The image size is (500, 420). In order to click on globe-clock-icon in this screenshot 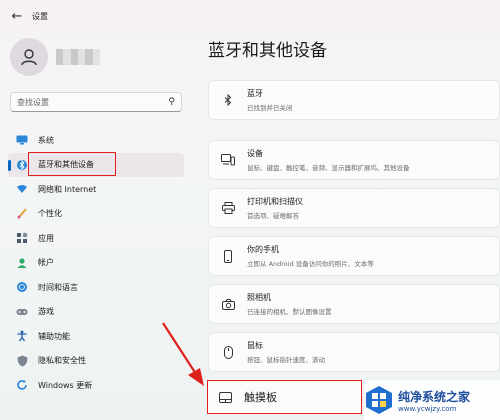, I will do `click(22, 287)`.